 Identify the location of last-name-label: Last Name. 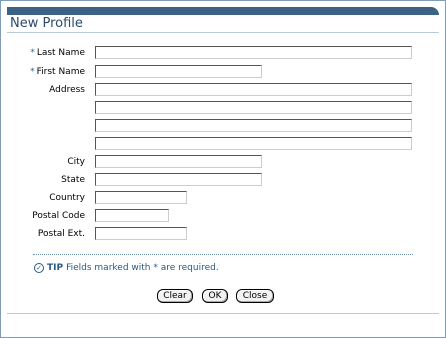
(60, 53).